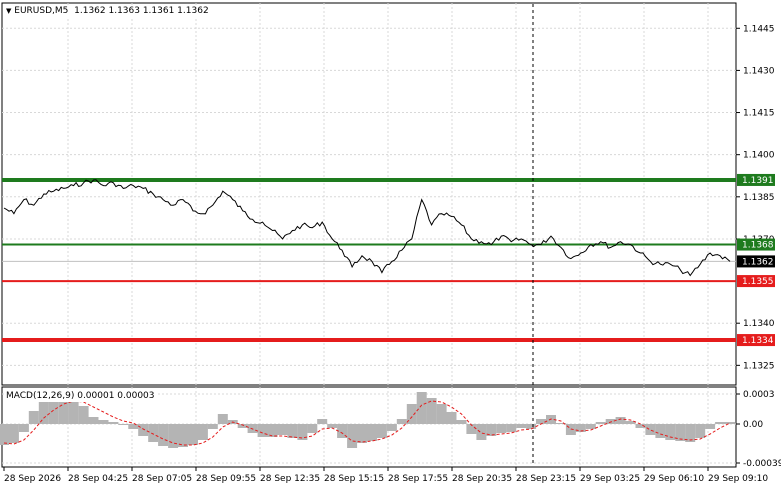 This screenshot has width=781, height=492. I want to click on level-label-text: 1.1355, so click(758, 282).